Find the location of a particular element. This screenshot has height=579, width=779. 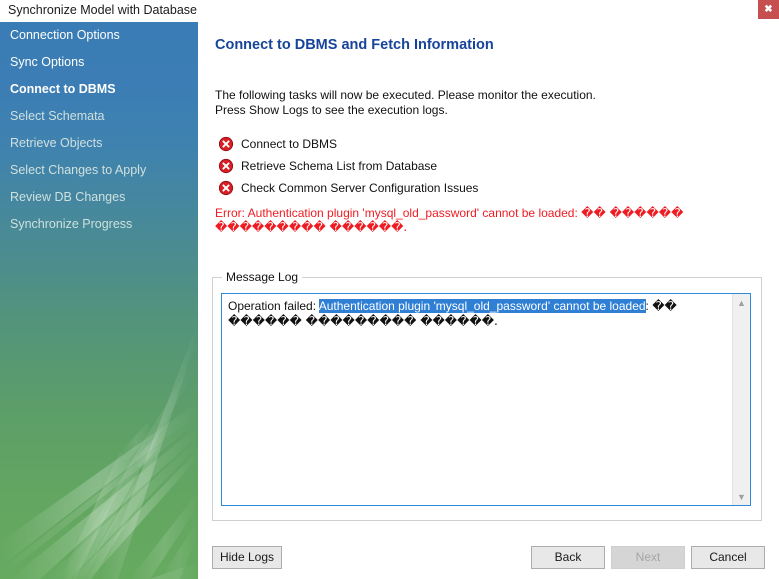

window-title: Synchronize Model with Database is located at coordinates (102, 10).